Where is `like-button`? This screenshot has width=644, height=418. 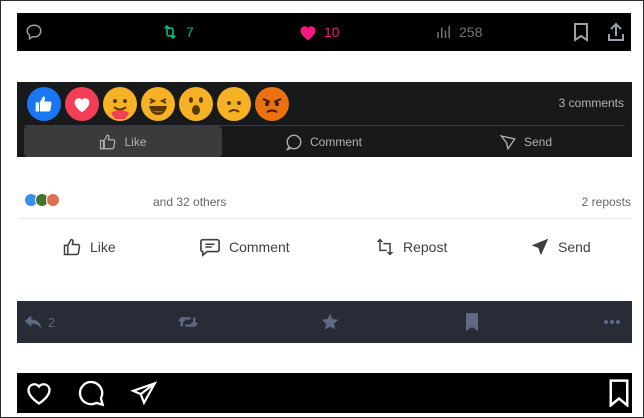 like-button is located at coordinates (39, 393).